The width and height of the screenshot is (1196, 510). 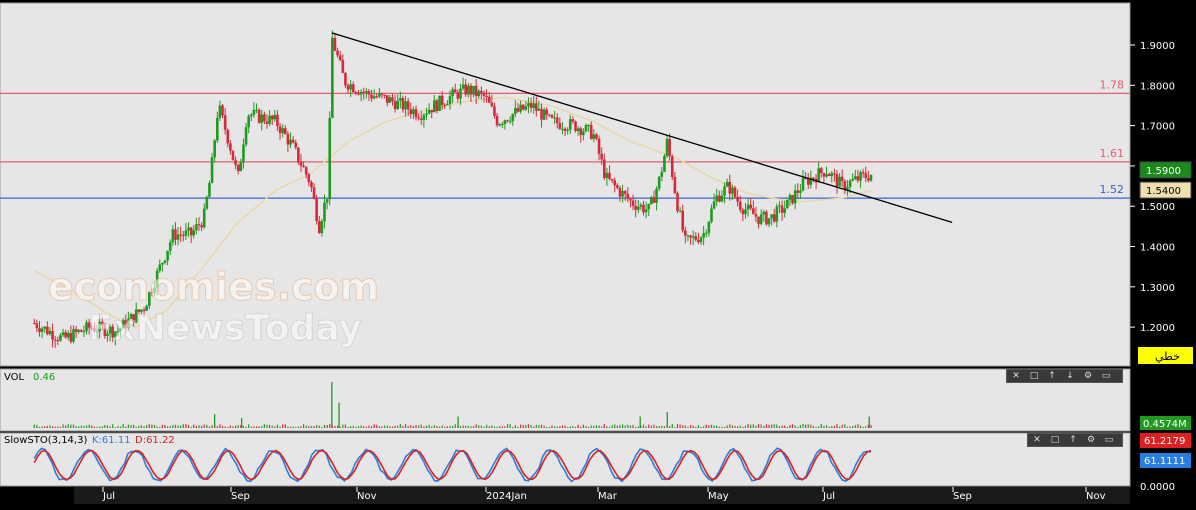 I want to click on oscillator-badge-value: 61.1111, so click(x=1164, y=461).